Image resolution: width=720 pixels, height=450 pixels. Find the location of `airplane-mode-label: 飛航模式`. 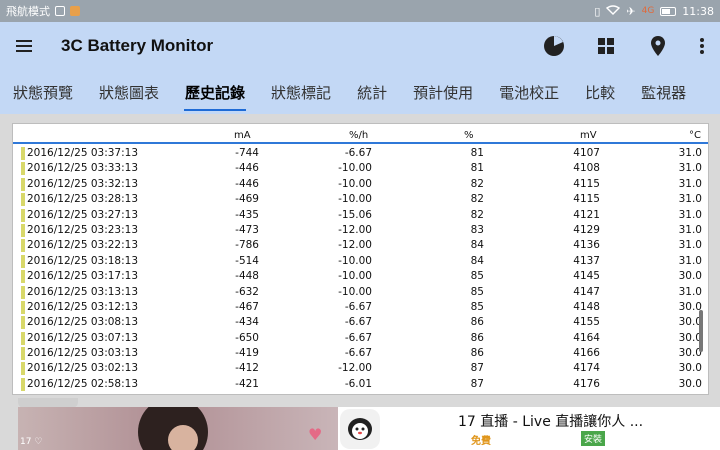

airplane-mode-label: 飛航模式 is located at coordinates (28, 11).